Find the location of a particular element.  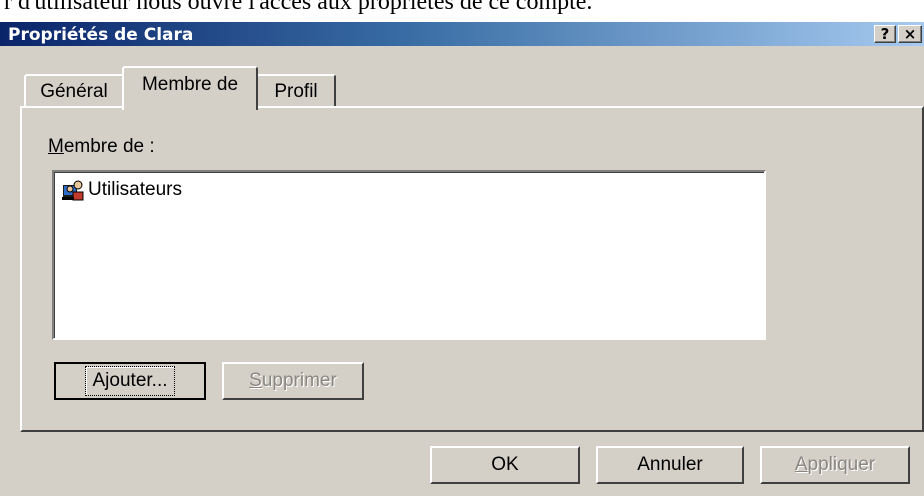

close-icon: × is located at coordinates (910, 33).